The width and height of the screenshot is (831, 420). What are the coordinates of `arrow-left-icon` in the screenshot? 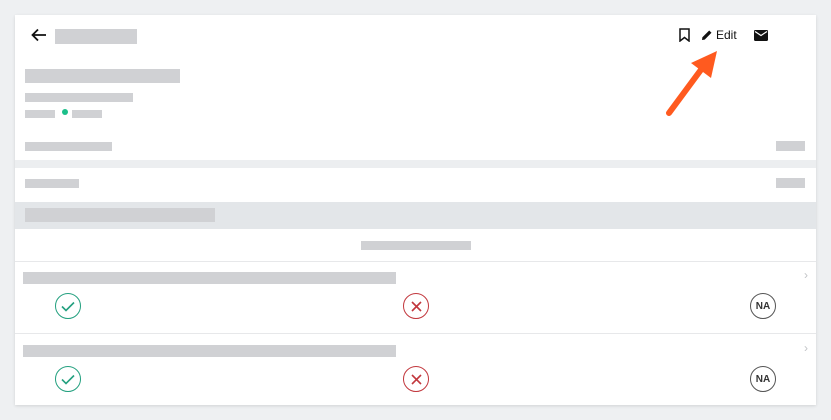 It's located at (38, 35).